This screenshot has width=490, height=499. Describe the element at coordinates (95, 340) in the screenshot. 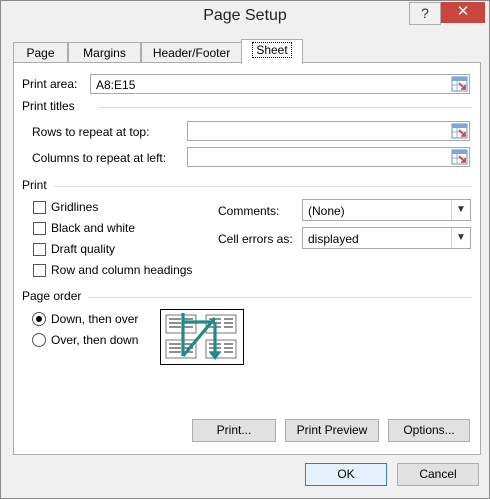

I see `over-then-down-label: Over, then down` at that location.